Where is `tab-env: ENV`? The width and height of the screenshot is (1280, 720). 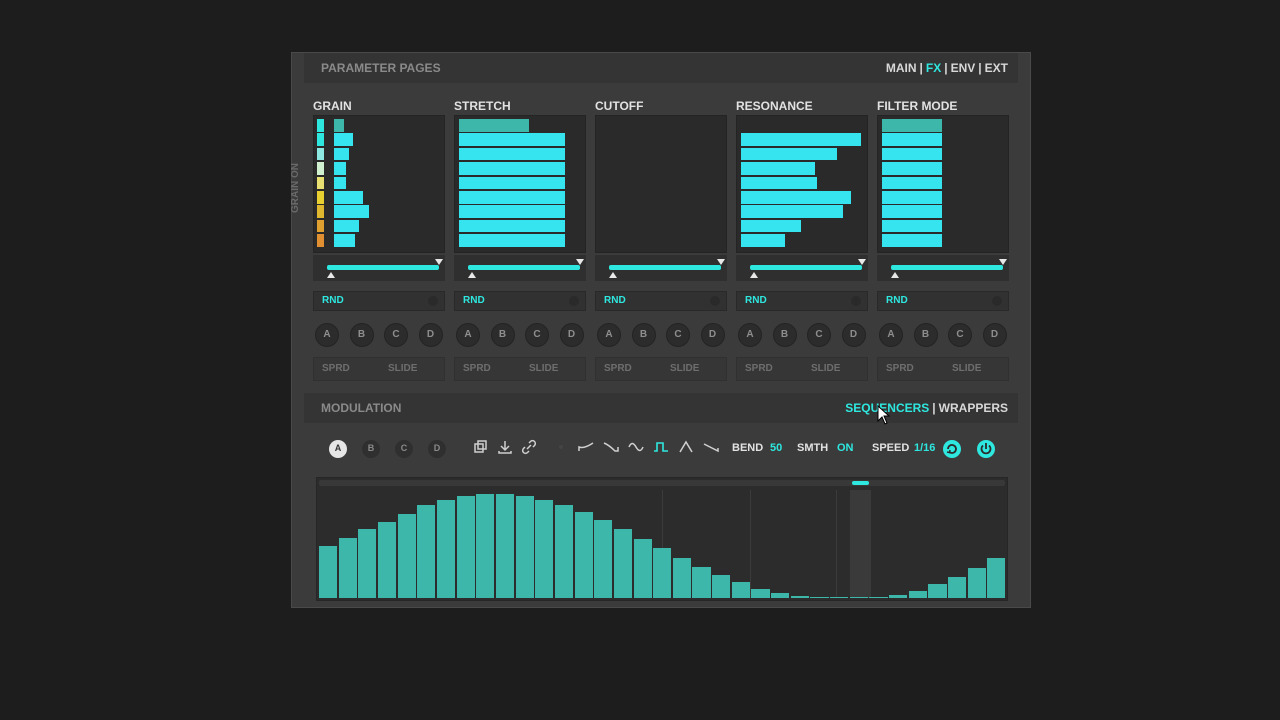 tab-env: ENV is located at coordinates (963, 68).